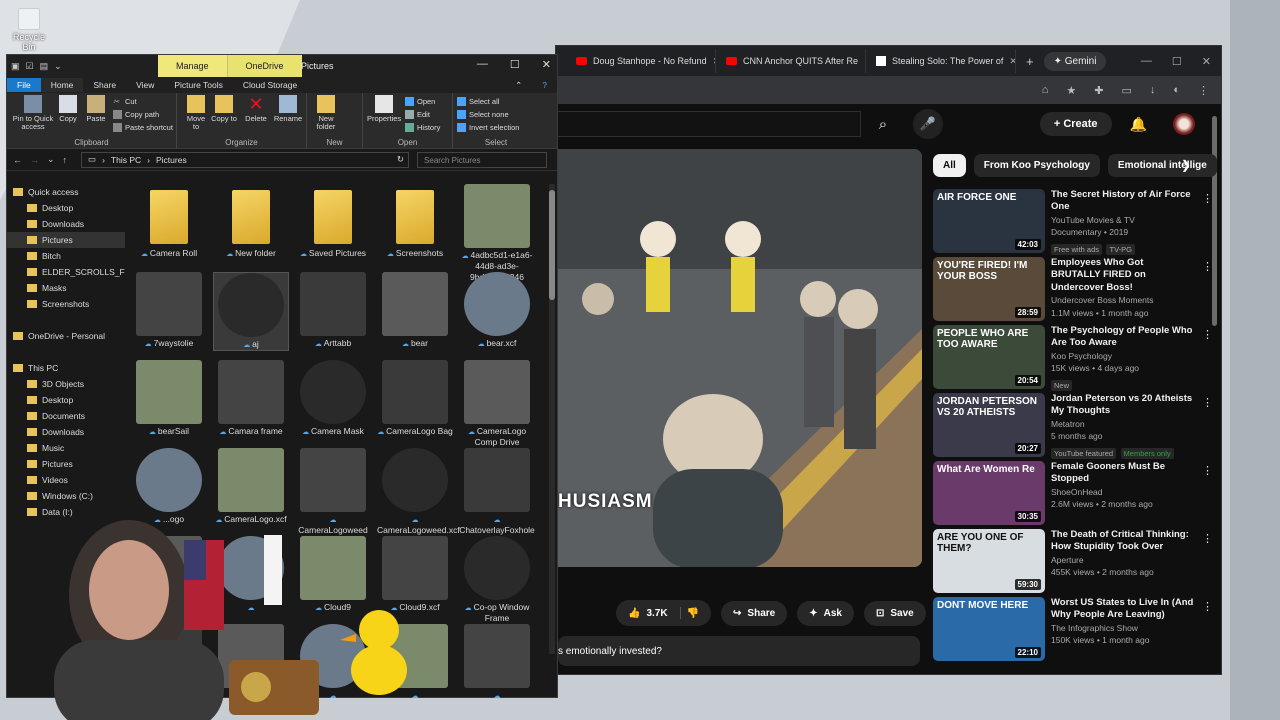 Image resolution: width=1280 pixels, height=720 pixels. I want to click on video-thumbnail: JORDAN PETERSON VS 20 ATHEISTS 20:27, so click(989, 425).